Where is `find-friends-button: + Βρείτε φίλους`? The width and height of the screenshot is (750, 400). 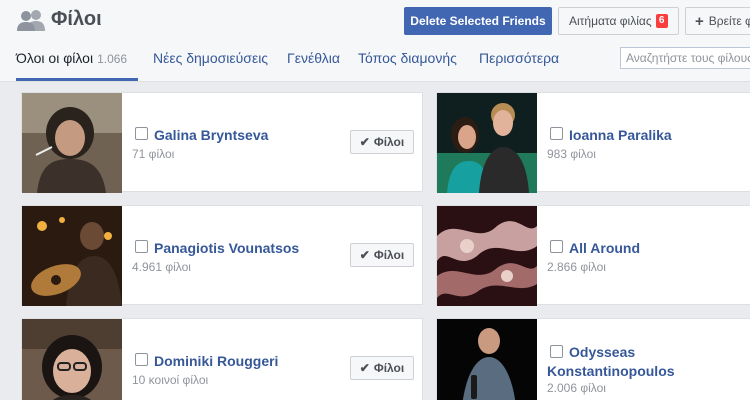 find-friends-button: + Βρείτε φίλους is located at coordinates (717, 21).